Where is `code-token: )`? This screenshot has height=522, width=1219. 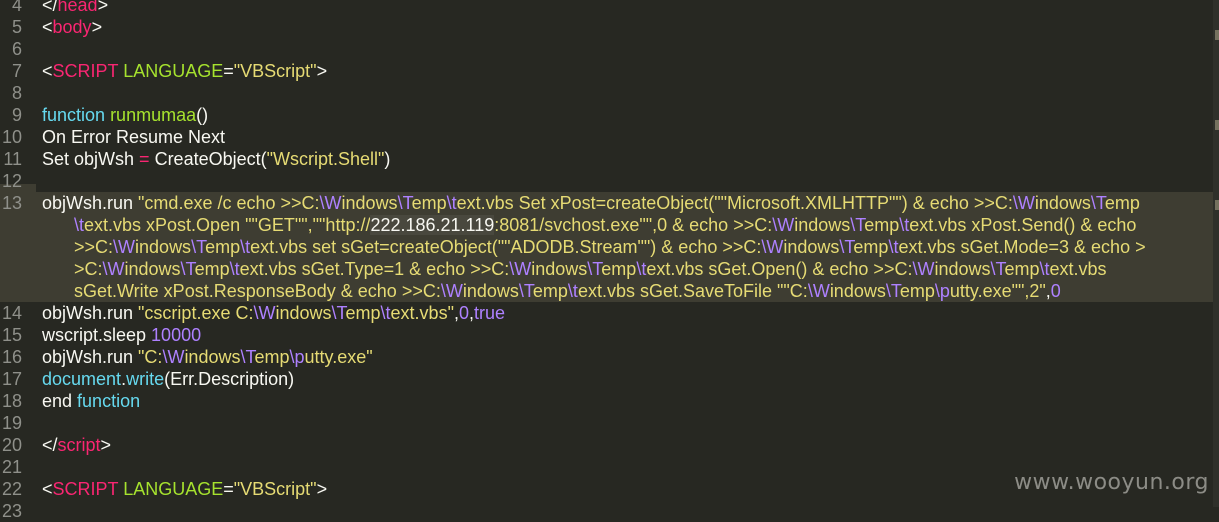
code-token: ) is located at coordinates (387, 159).